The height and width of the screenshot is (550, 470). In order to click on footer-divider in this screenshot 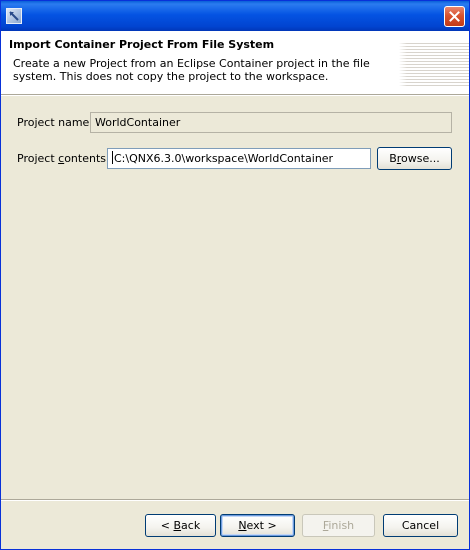, I will do `click(235, 500)`.